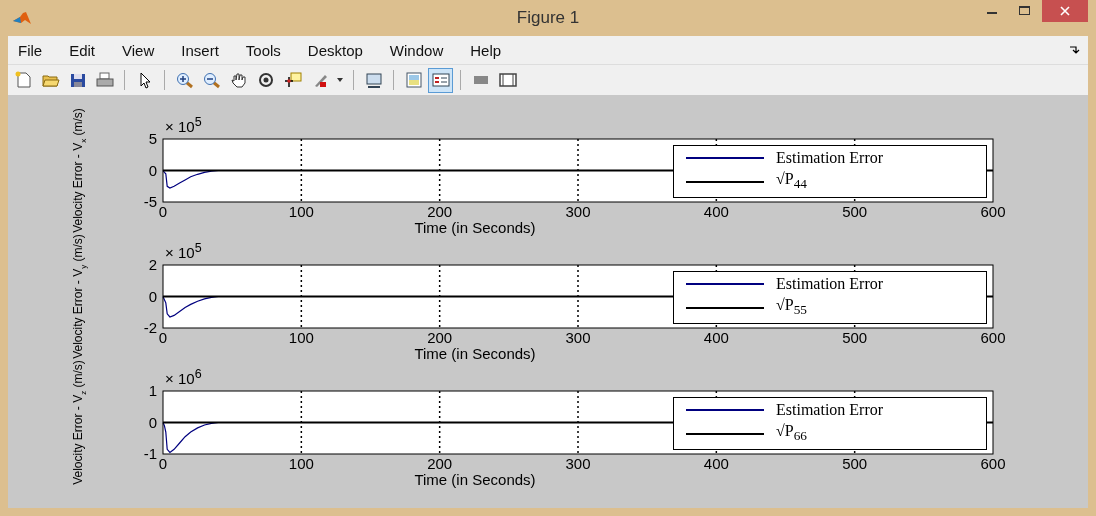 The height and width of the screenshot is (516, 1096). Describe the element at coordinates (791, 181) in the screenshot. I see `legend-label: √P$_{44}$` at that location.